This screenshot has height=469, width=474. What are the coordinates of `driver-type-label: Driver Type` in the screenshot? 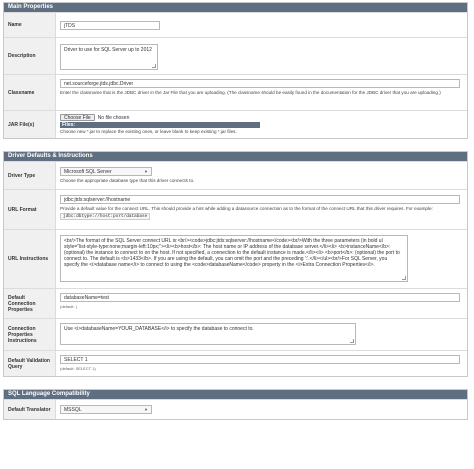 It's located at (30, 175).